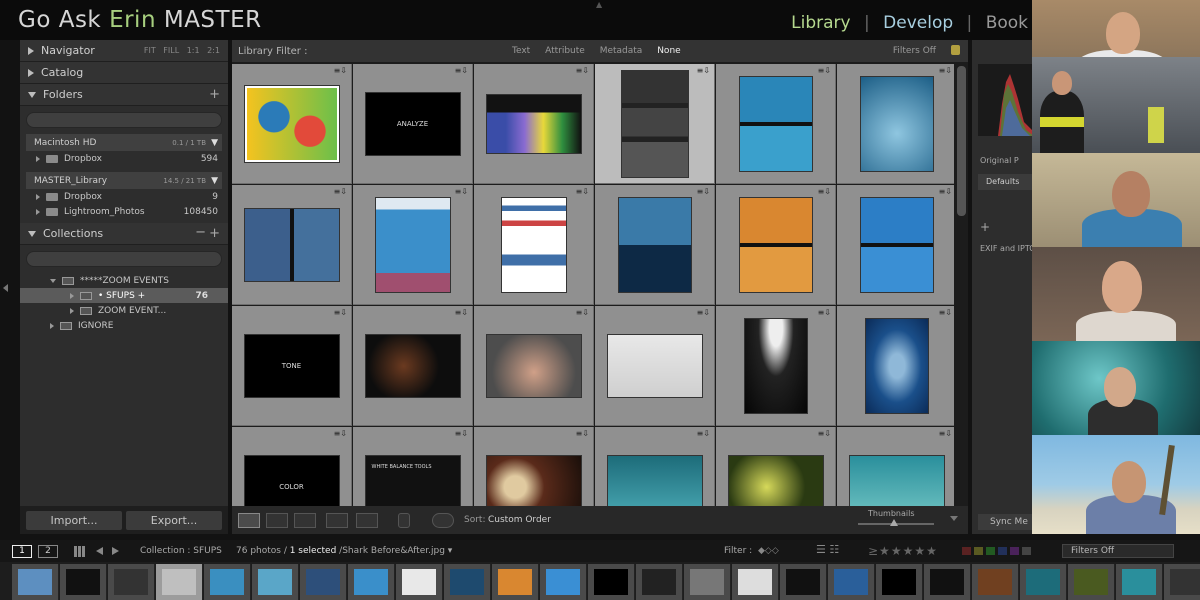 This screenshot has height=600, width=1200. What do you see at coordinates (820, 23) in the screenshot?
I see `module-library: Library` at bounding box center [820, 23].